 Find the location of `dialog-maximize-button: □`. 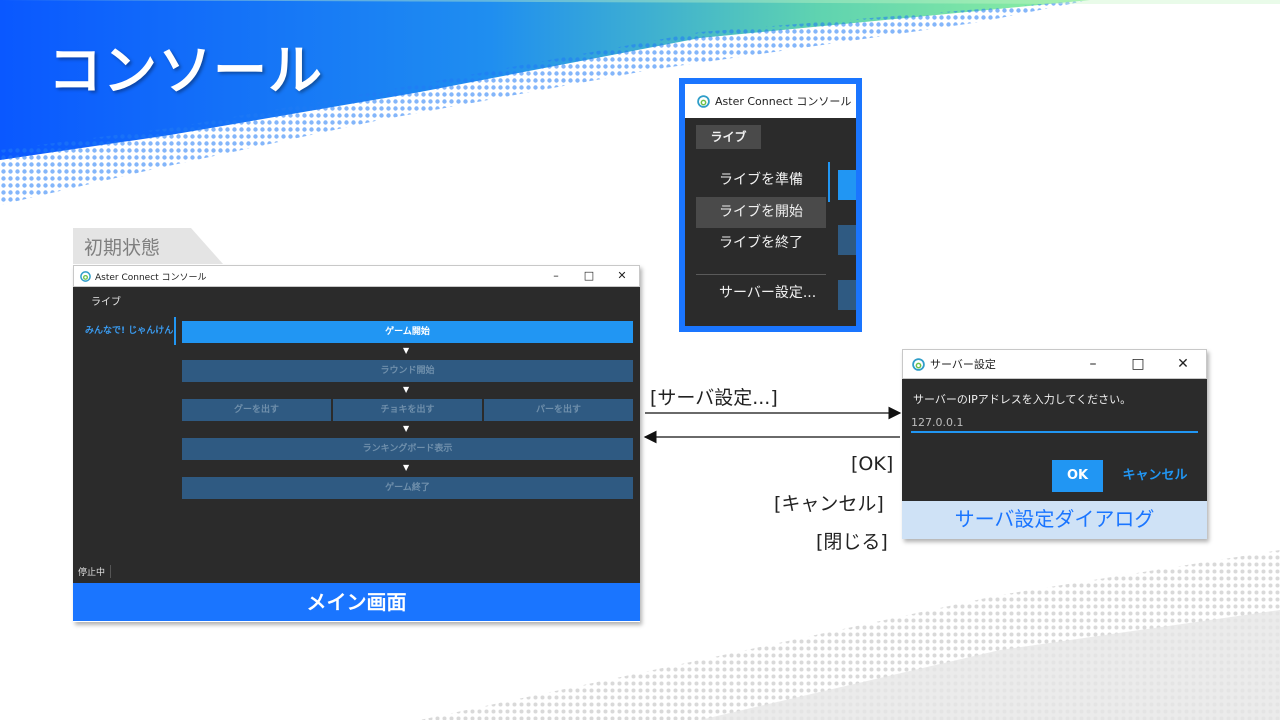

dialog-maximize-button: □ is located at coordinates (1138, 364).